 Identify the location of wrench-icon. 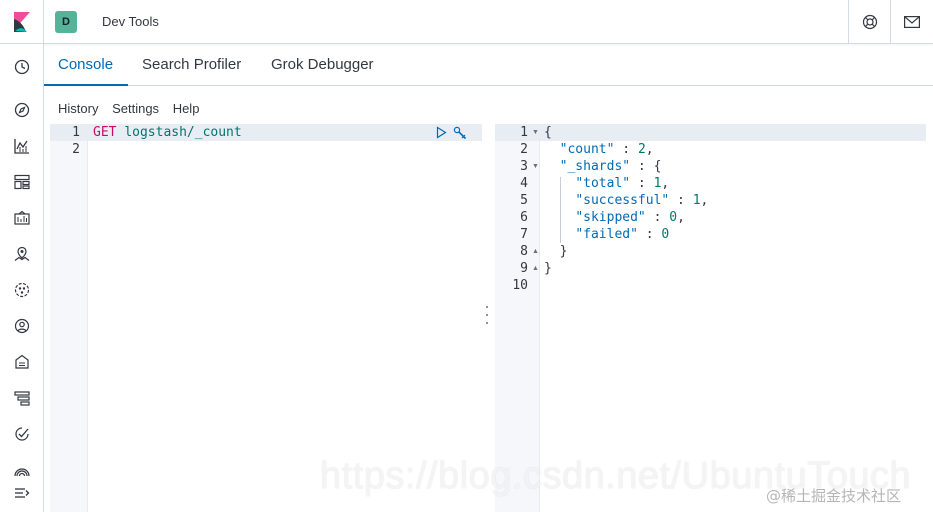
(460, 133).